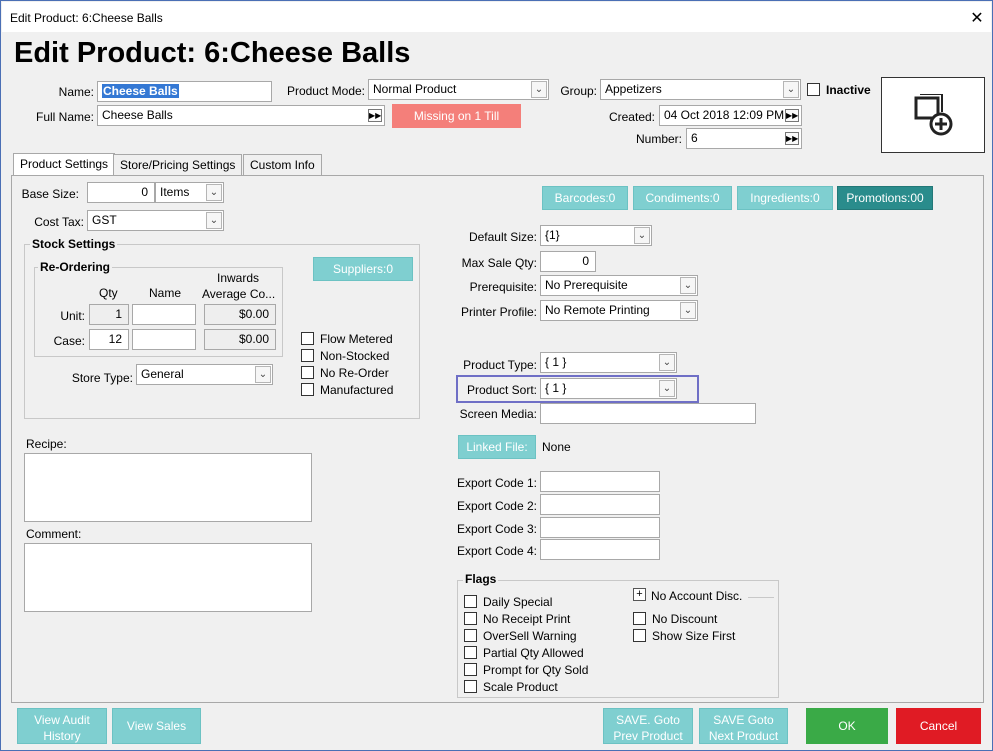 The width and height of the screenshot is (993, 751). I want to click on case-qty-input: 12, so click(109, 339).